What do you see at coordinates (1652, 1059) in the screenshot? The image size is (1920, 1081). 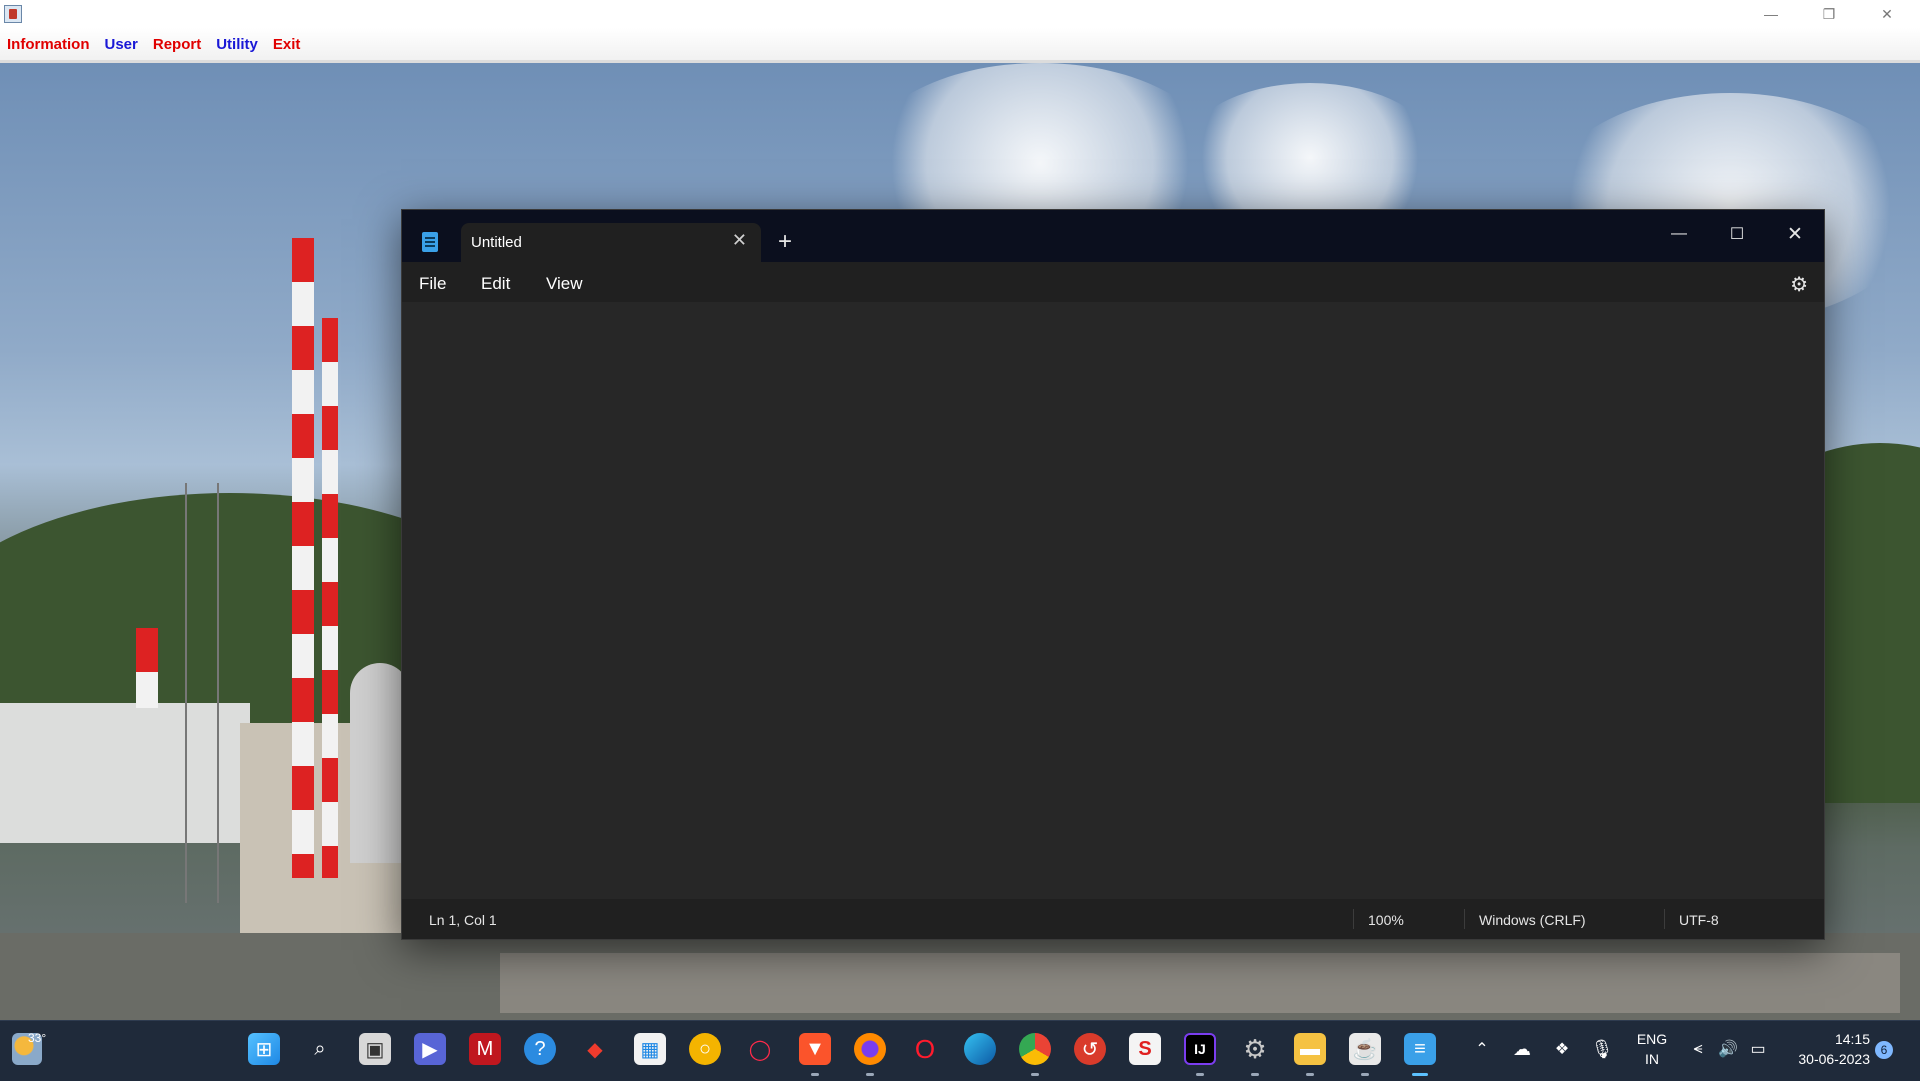 I see `language-region: IN` at bounding box center [1652, 1059].